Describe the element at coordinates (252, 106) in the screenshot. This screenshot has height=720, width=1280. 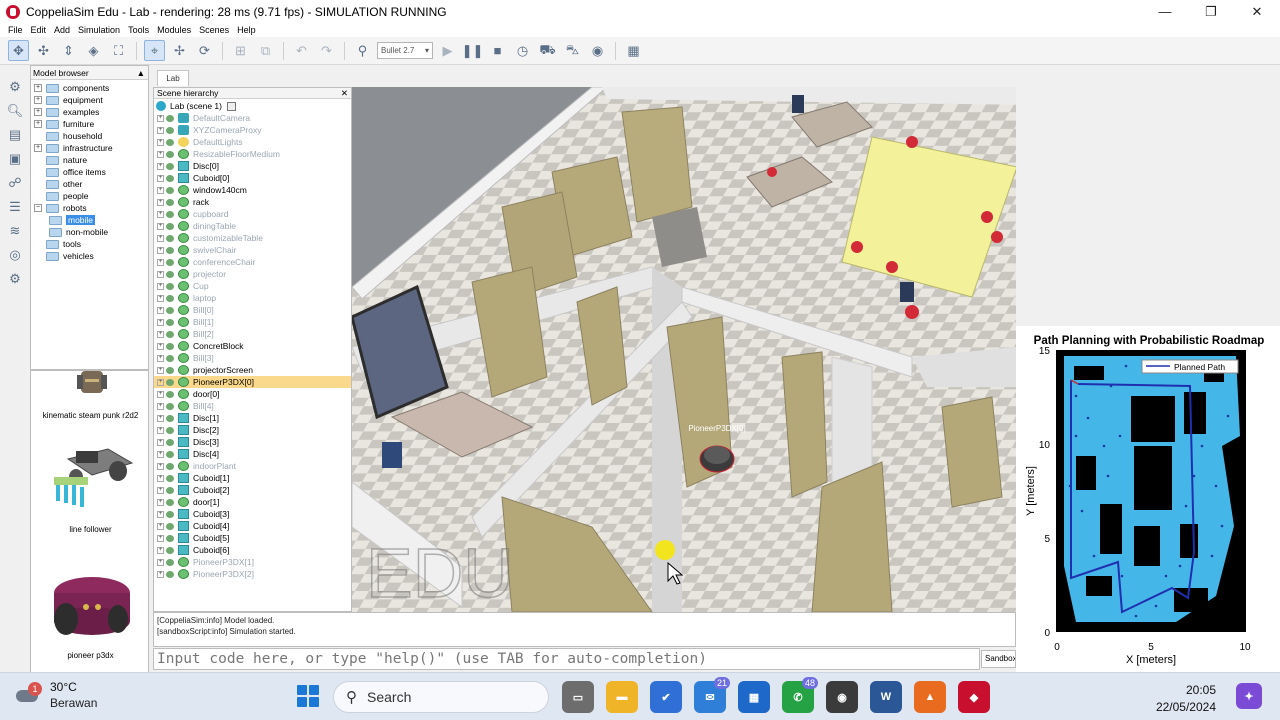
I see `scene-root: Lab (scene 1)` at that location.